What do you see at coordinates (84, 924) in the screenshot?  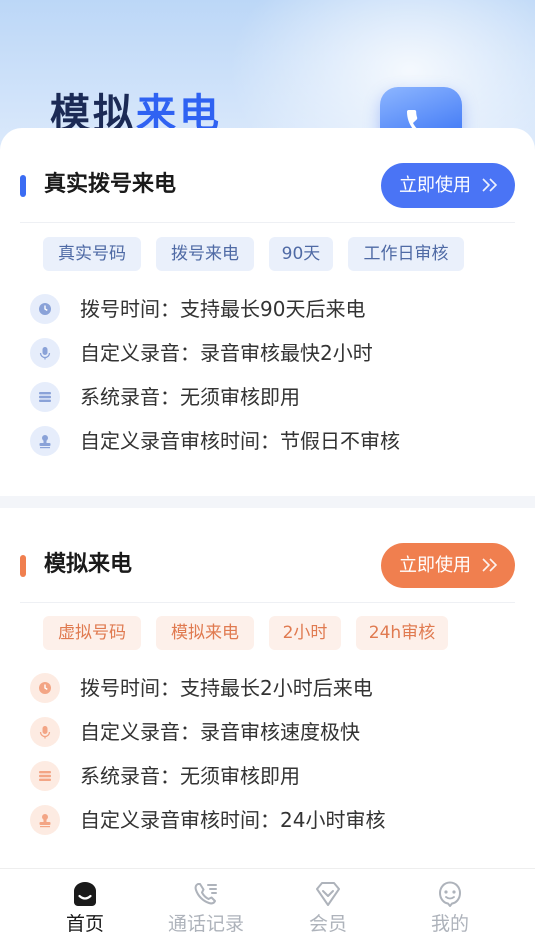 I see `tab-label: 首页` at bounding box center [84, 924].